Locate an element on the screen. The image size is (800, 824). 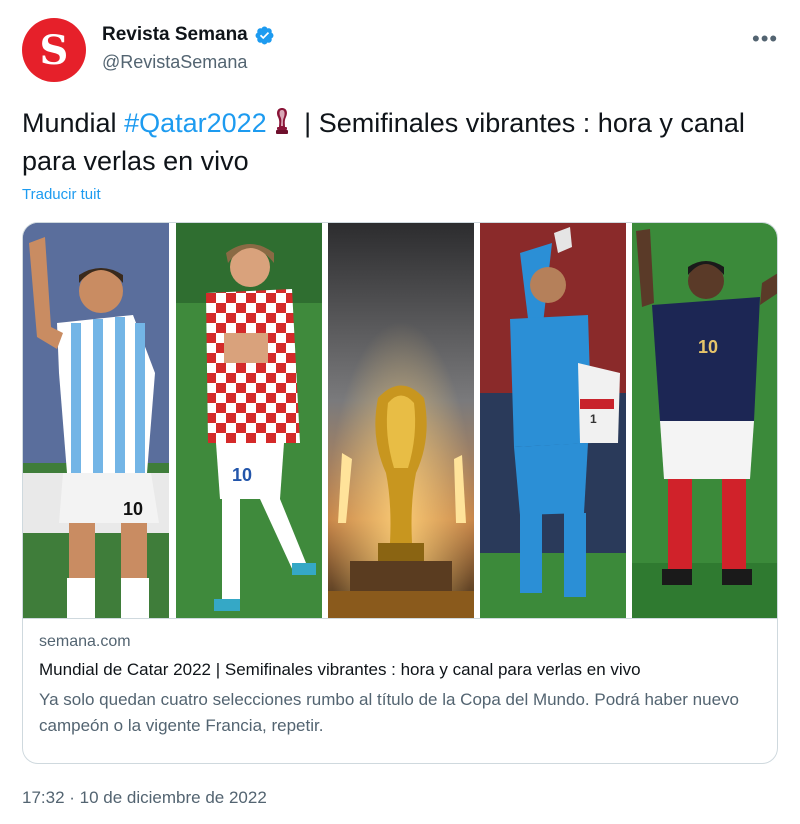
avatar: S is located at coordinates (54, 50).